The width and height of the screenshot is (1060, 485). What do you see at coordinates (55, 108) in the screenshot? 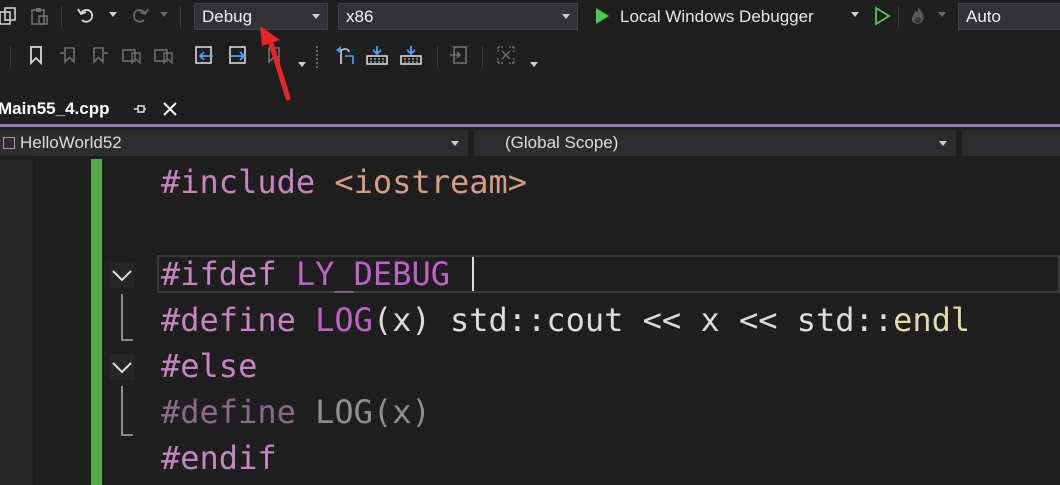
I see `document-tab-label: Main55_4.cpp` at bounding box center [55, 108].